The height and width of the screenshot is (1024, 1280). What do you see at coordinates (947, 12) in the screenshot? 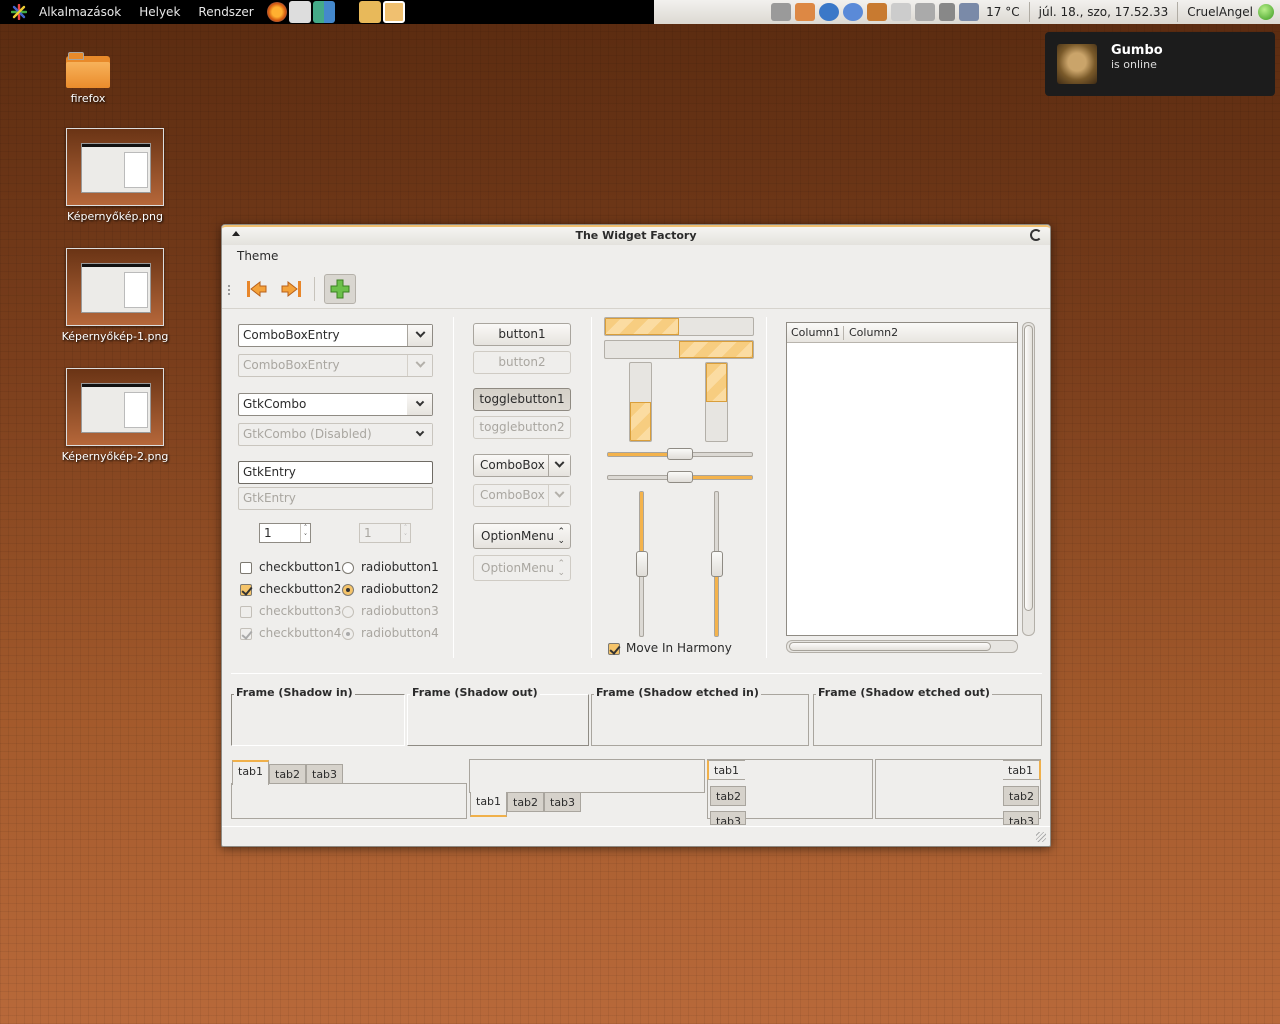
I see `volume-icon` at bounding box center [947, 12].